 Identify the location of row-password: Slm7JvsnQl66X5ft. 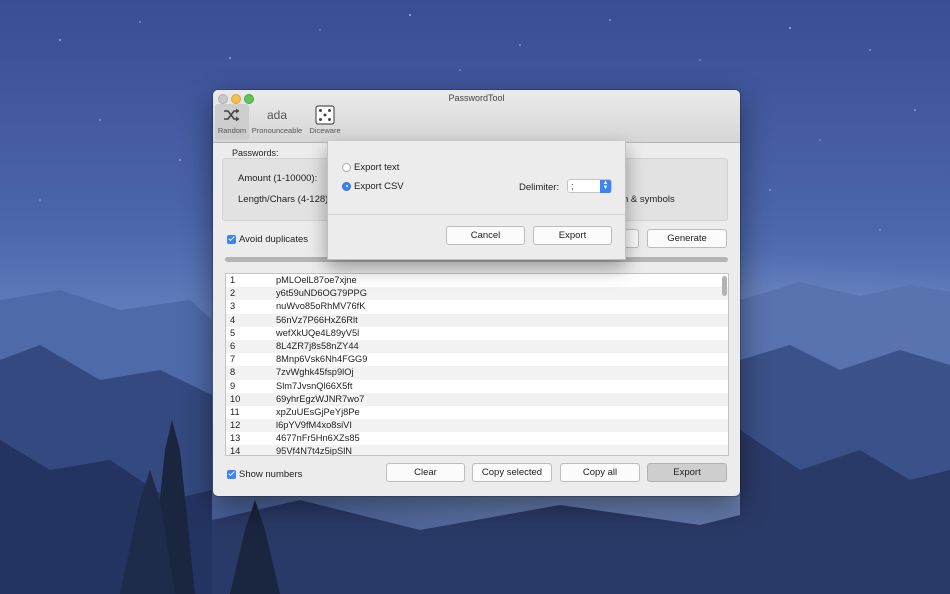
(314, 385).